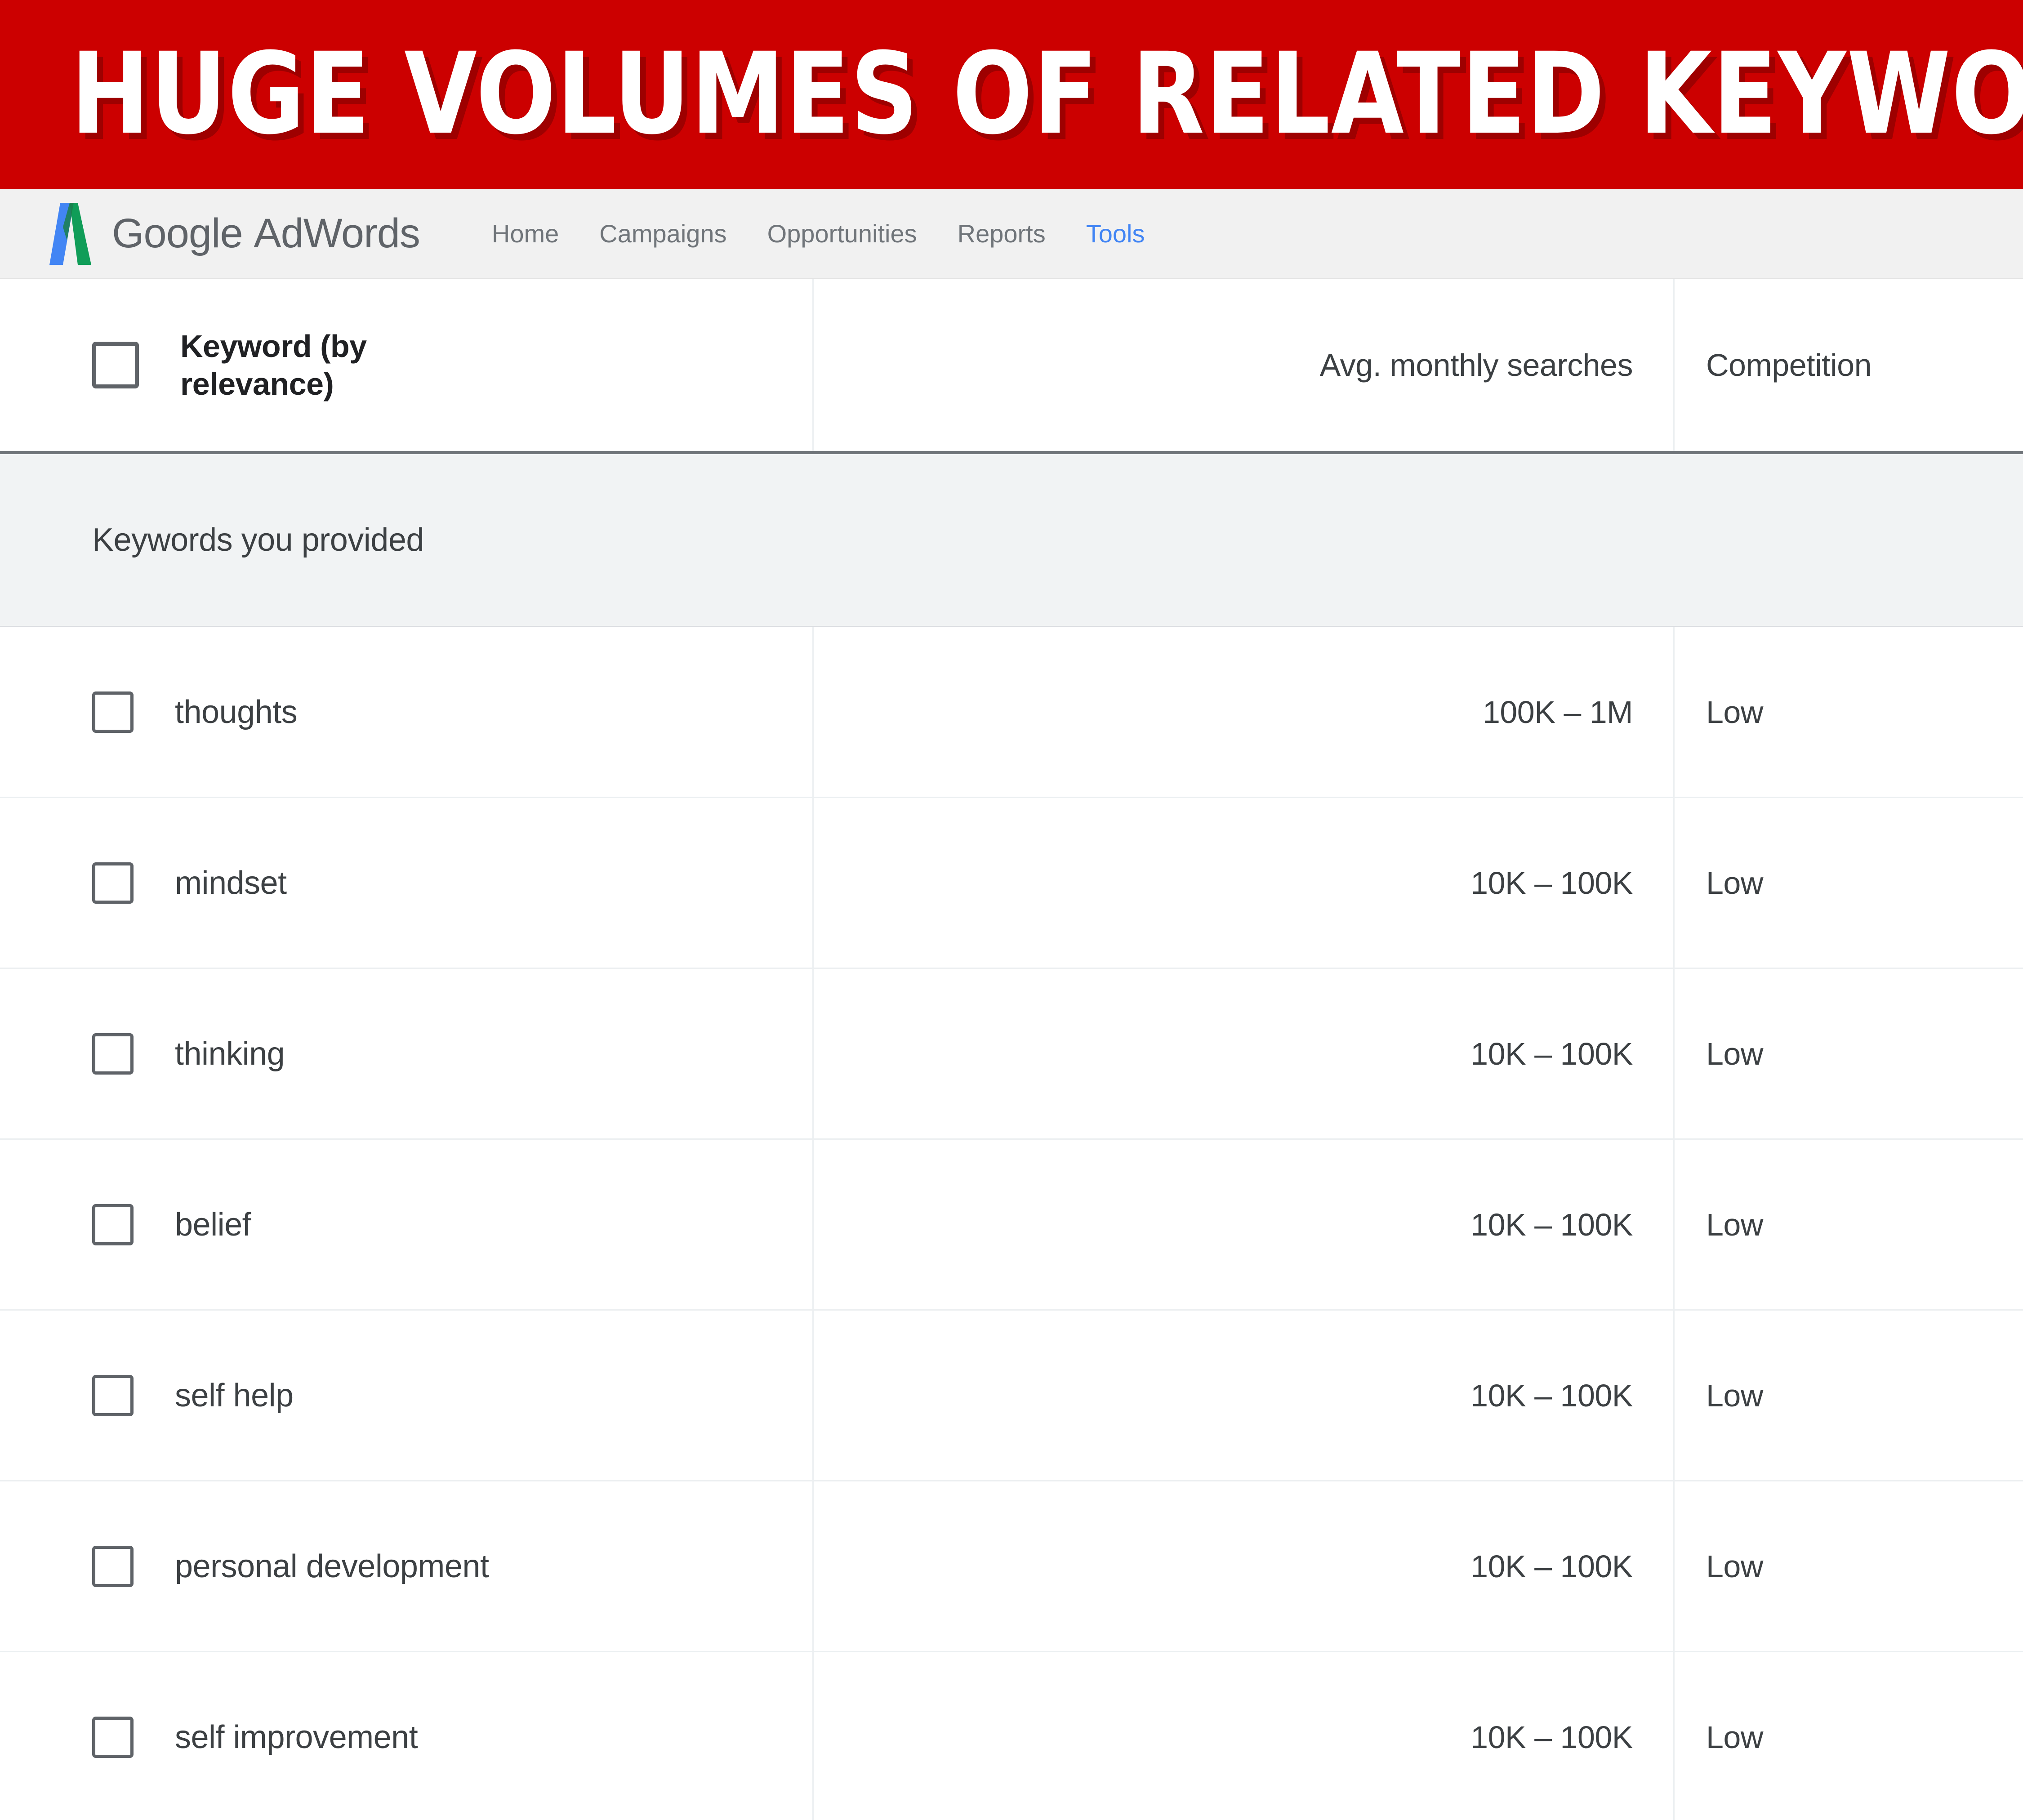 The width and height of the screenshot is (2023, 1820). What do you see at coordinates (1011, 540) in the screenshot?
I see `section-keywords-you-provided: Keywords you provided` at bounding box center [1011, 540].